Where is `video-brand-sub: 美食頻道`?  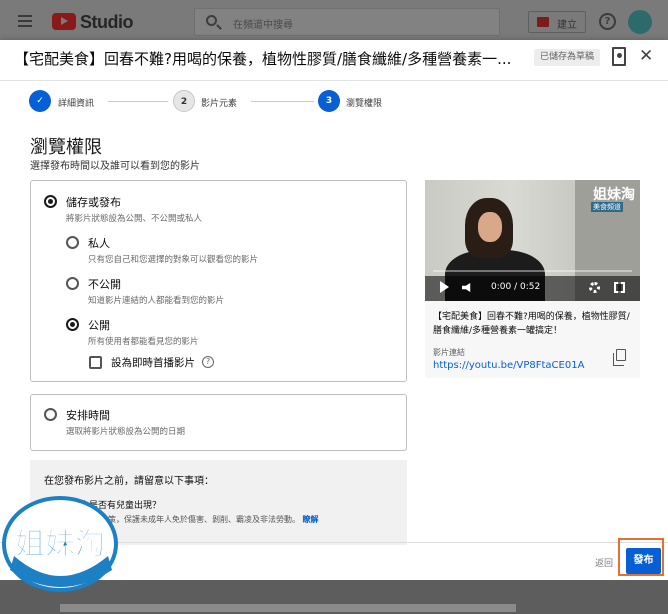
video-brand-sub: 美食頻道 is located at coordinates (607, 207).